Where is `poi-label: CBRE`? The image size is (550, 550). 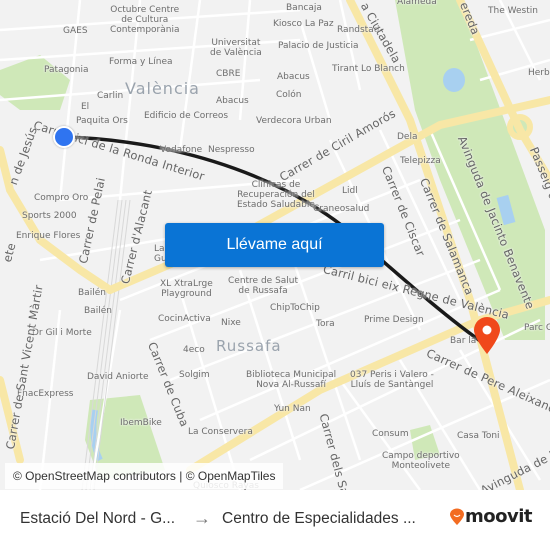 poi-label: CBRE is located at coordinates (228, 74).